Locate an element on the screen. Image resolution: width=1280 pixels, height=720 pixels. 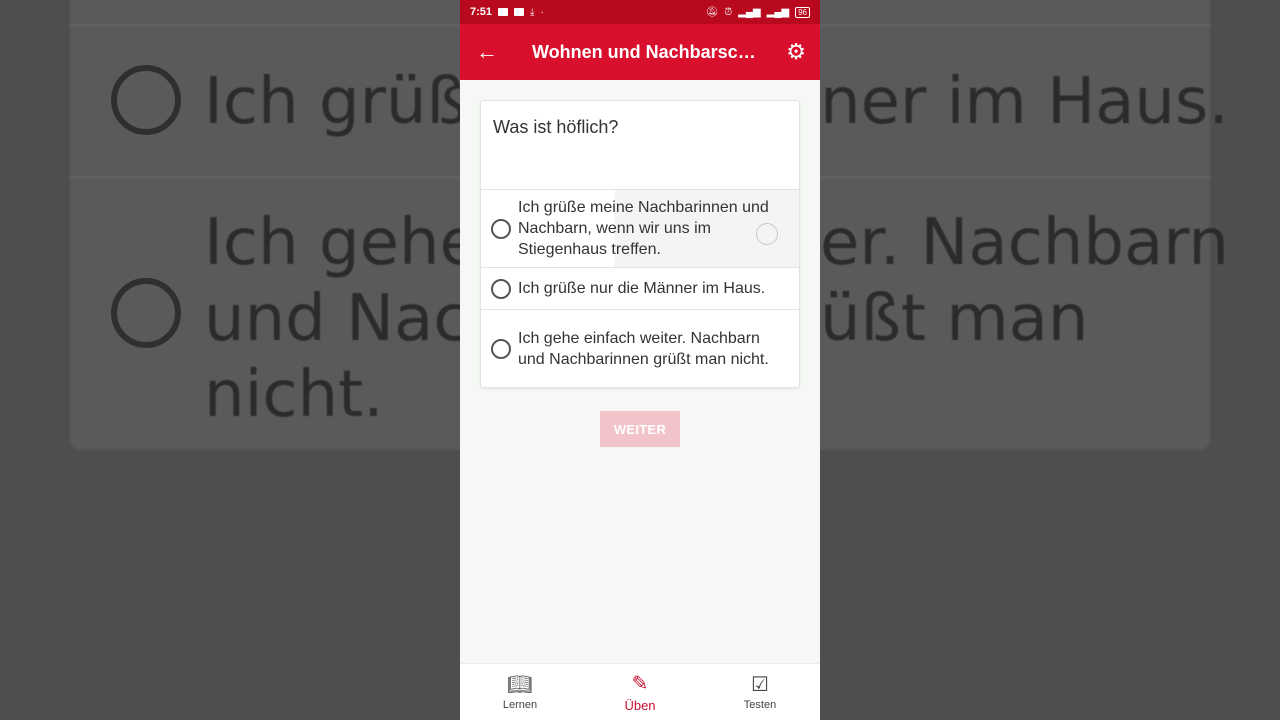
status-time: 7:51 is located at coordinates (481, 12).